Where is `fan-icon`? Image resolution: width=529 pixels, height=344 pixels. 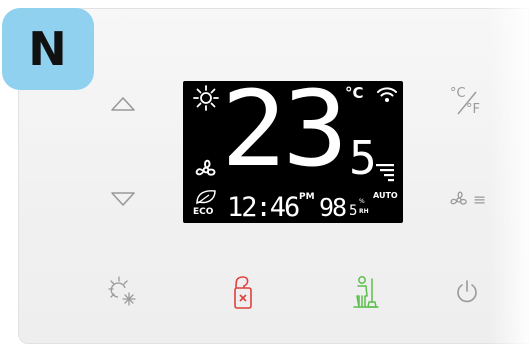 fan-icon is located at coordinates (458, 198).